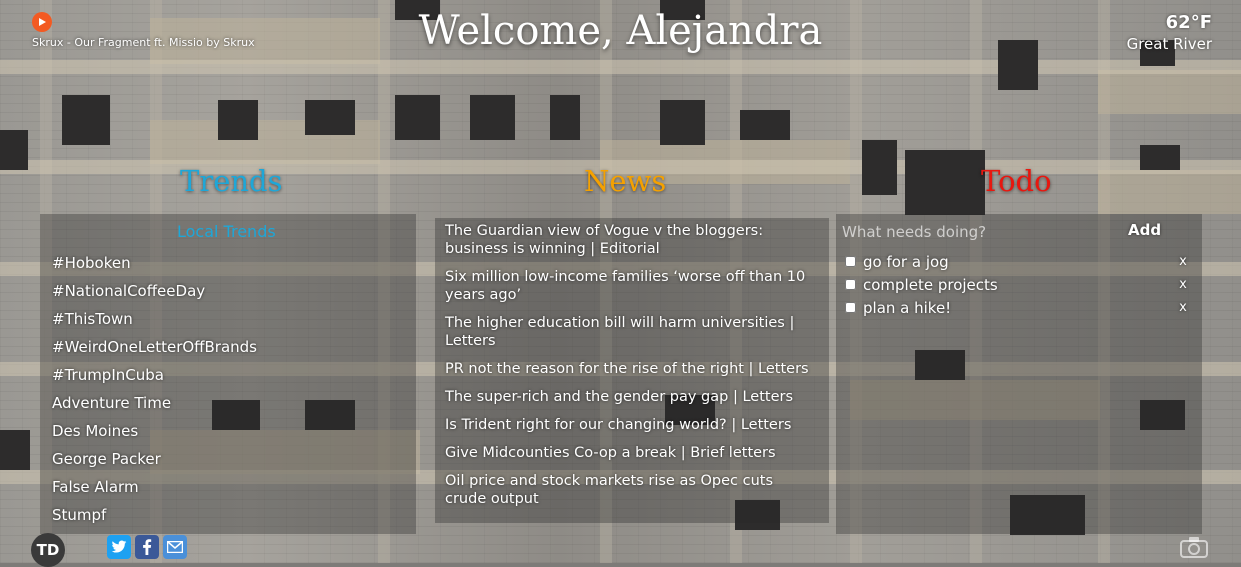  What do you see at coordinates (1169, 44) in the screenshot?
I see `weather-location: Great River` at bounding box center [1169, 44].